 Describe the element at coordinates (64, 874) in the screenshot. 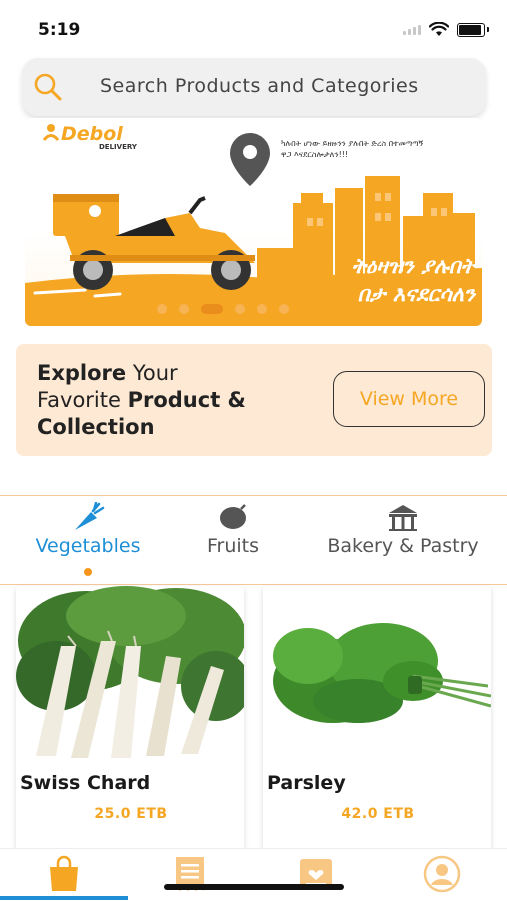

I see `shopping-bag-icon` at that location.